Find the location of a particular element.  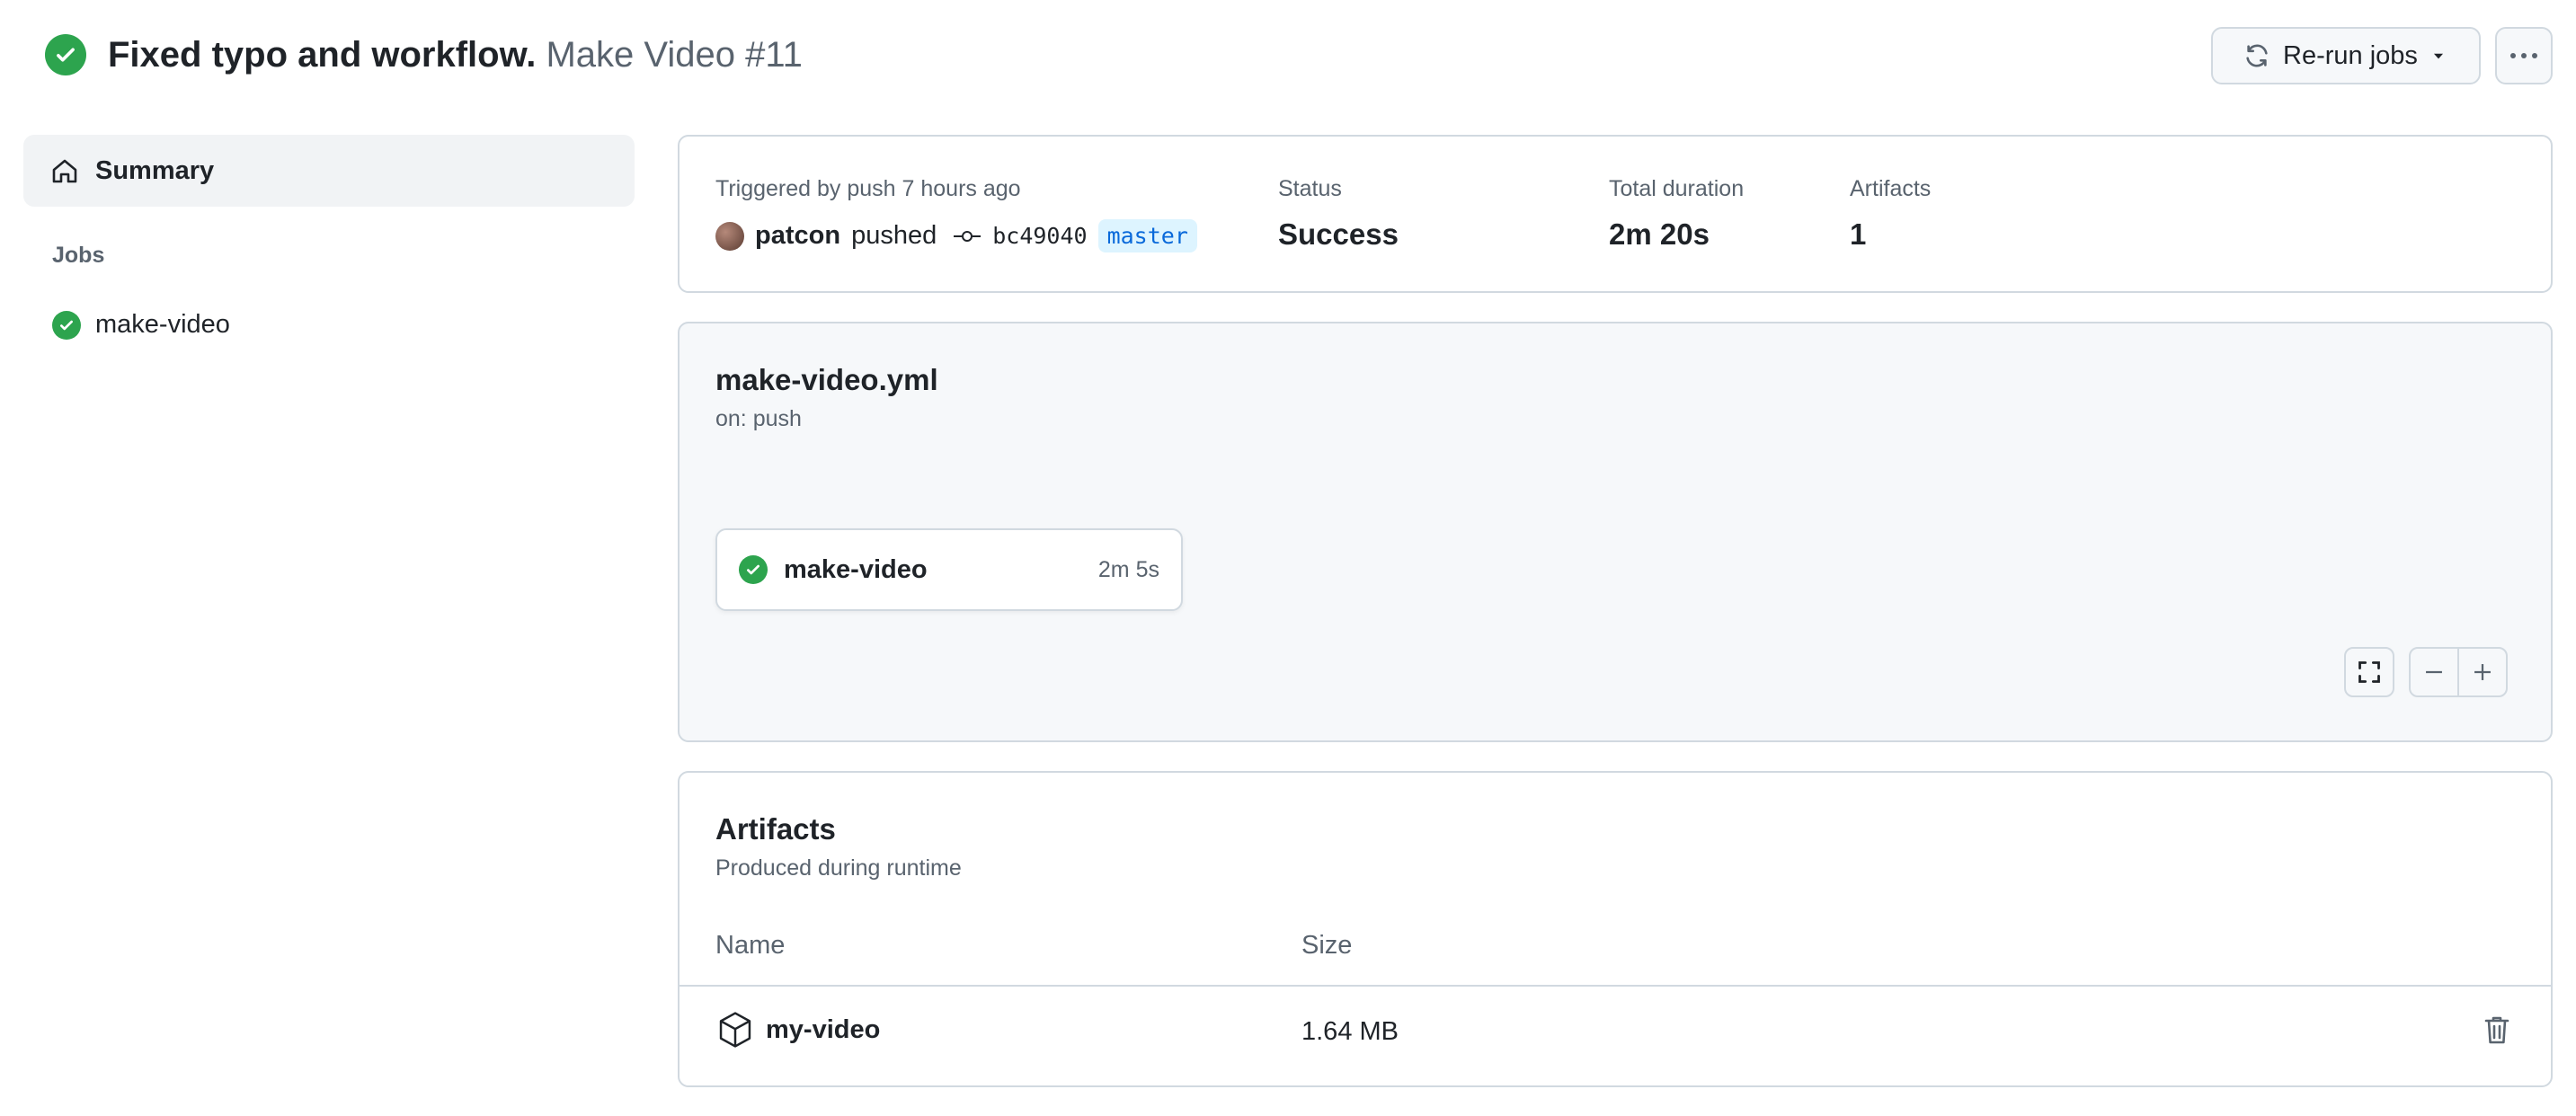

status-value: Success is located at coordinates (1338, 234).